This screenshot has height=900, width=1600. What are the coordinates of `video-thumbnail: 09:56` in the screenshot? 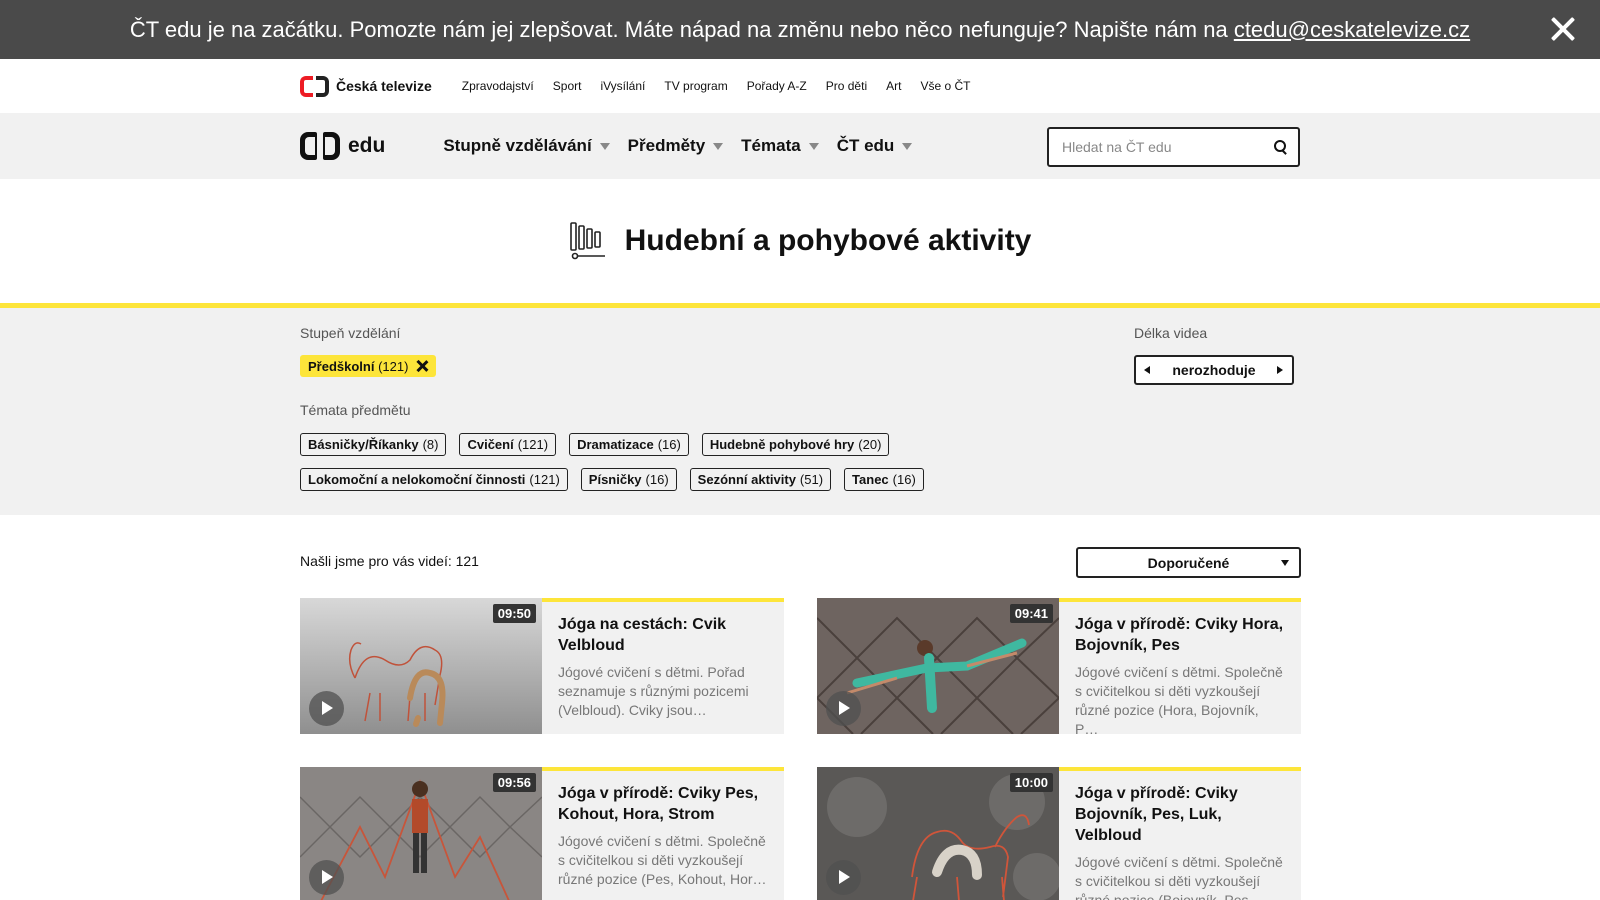 It's located at (421, 833).